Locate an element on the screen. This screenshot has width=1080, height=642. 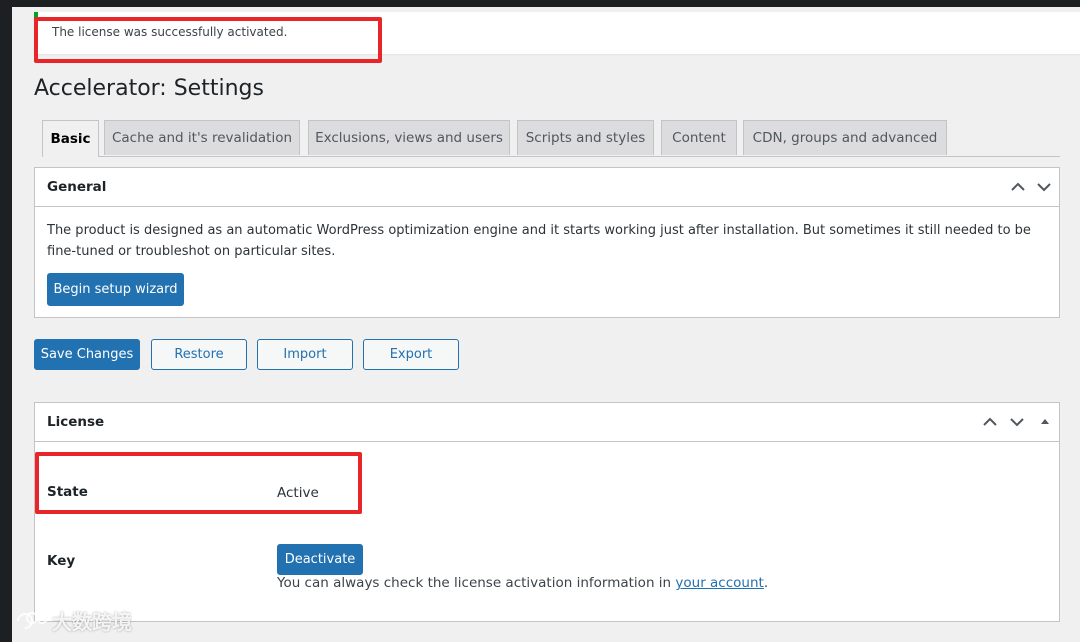
license-note-suffix: . is located at coordinates (766, 583).